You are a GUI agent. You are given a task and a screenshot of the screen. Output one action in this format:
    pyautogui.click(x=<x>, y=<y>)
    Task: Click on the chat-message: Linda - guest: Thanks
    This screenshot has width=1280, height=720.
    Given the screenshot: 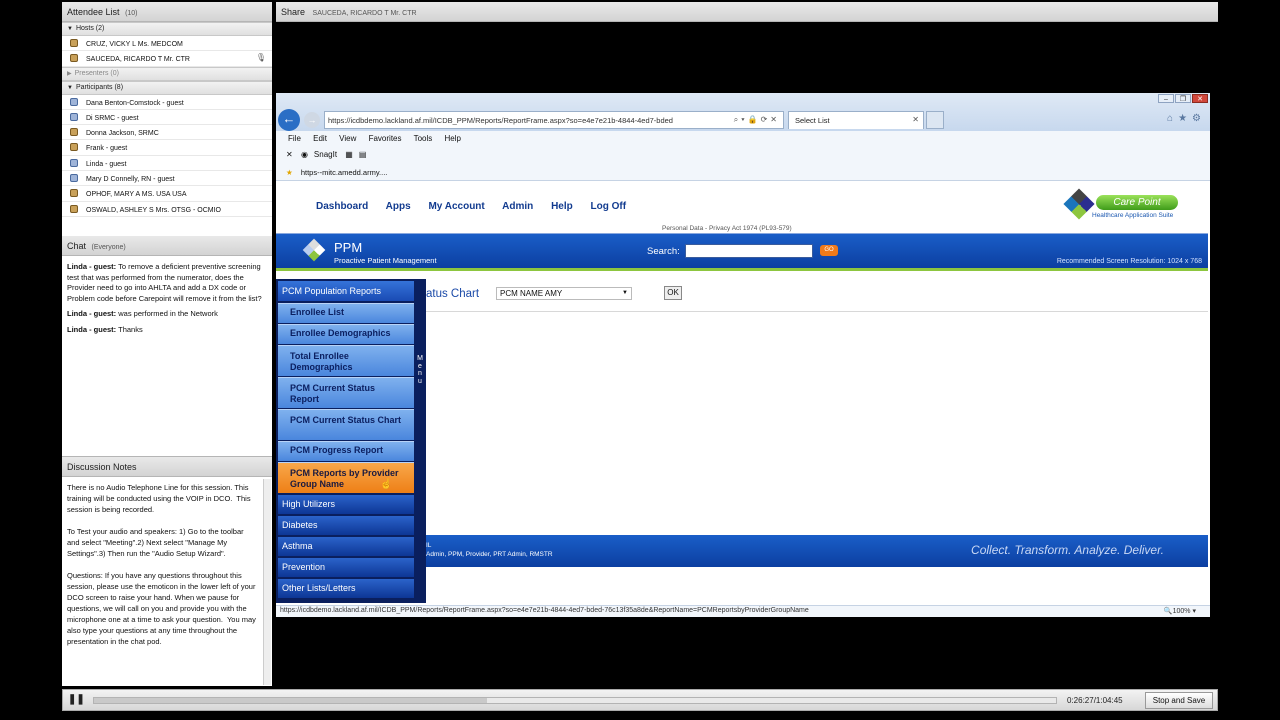 What is the action you would take?
    pyautogui.click(x=167, y=330)
    